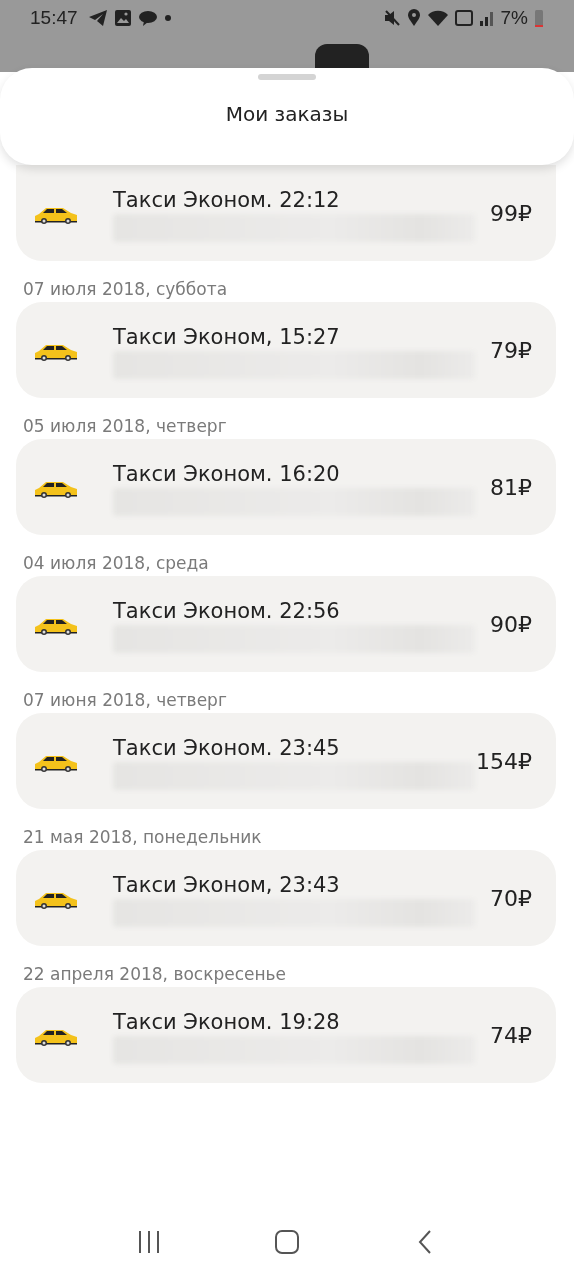  Describe the element at coordinates (511, 213) in the screenshot. I see `order-price: 99₽` at that location.